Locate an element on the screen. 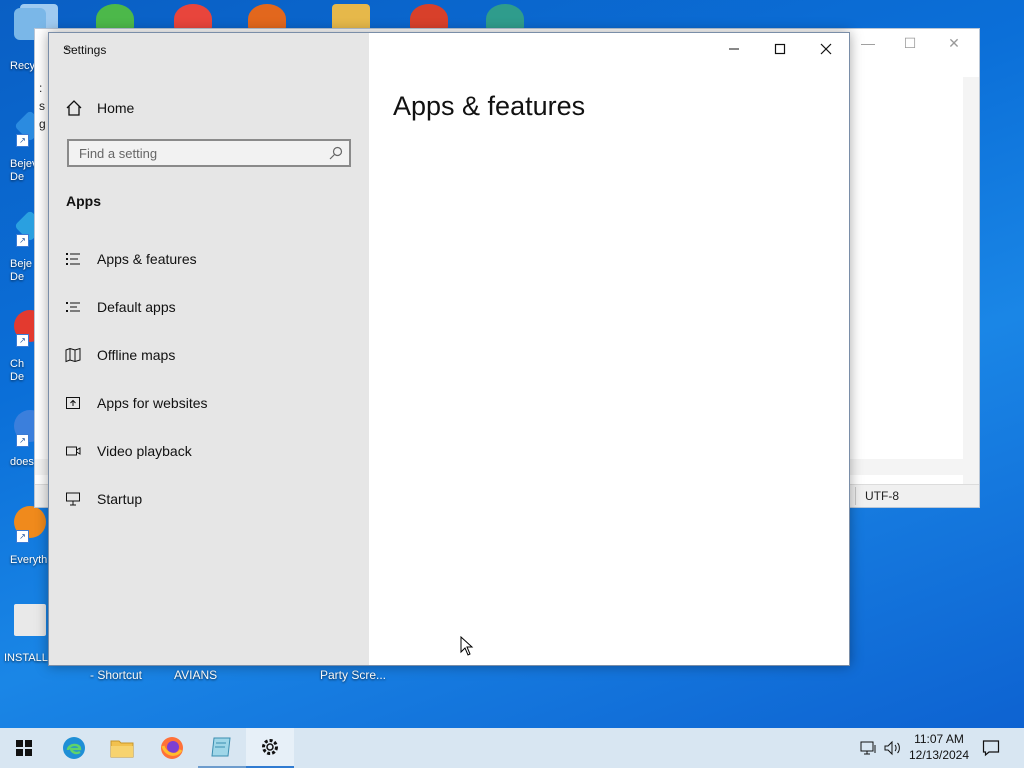  section-title: Apps is located at coordinates (83, 201).